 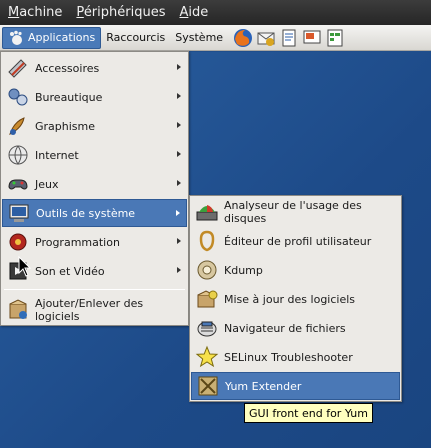 I want to click on system-menu-button: Système, so click(x=199, y=38).